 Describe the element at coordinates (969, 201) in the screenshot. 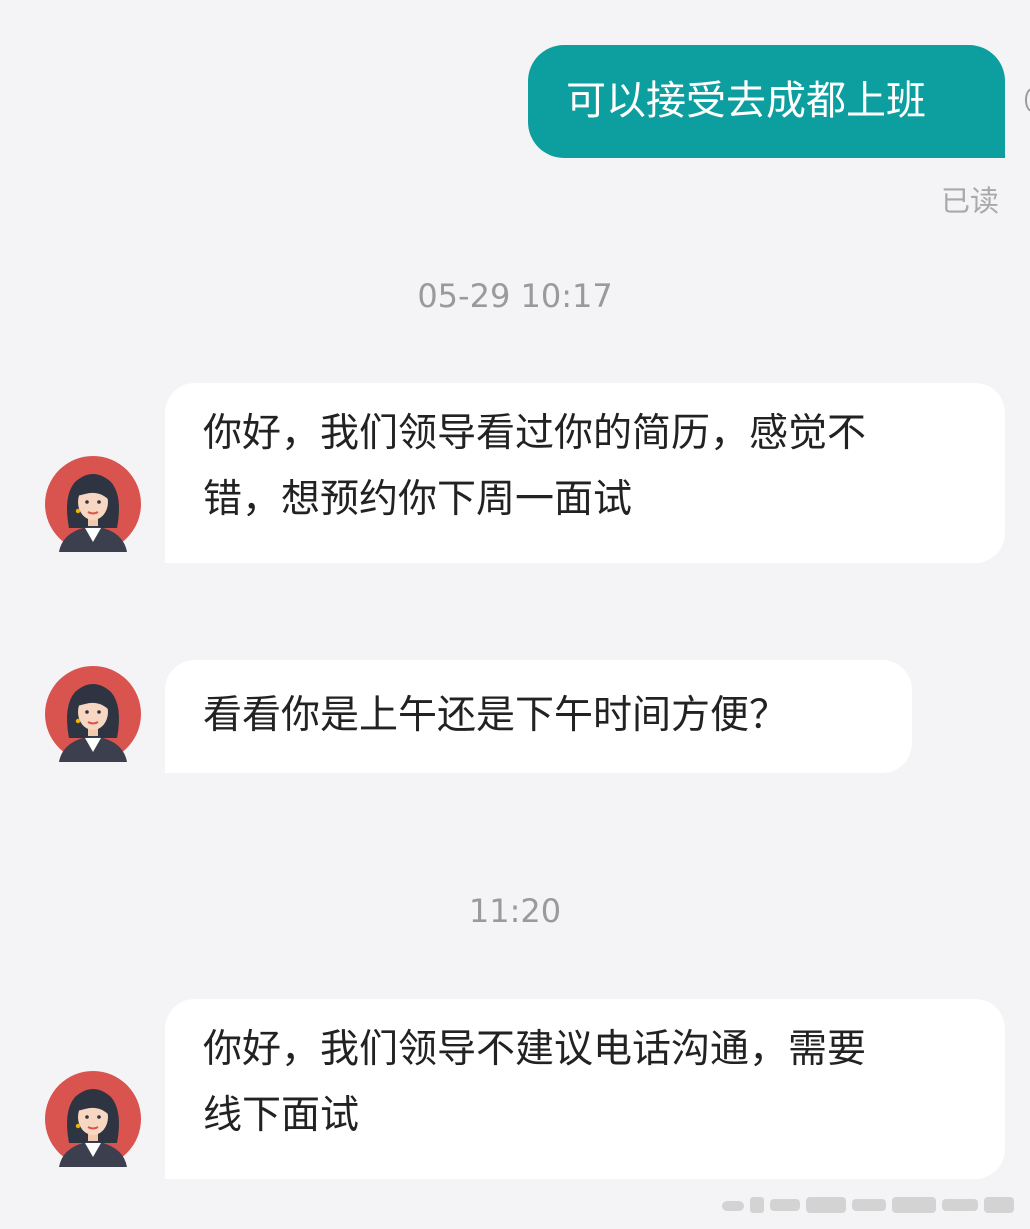

I see `read-status: 已读` at that location.